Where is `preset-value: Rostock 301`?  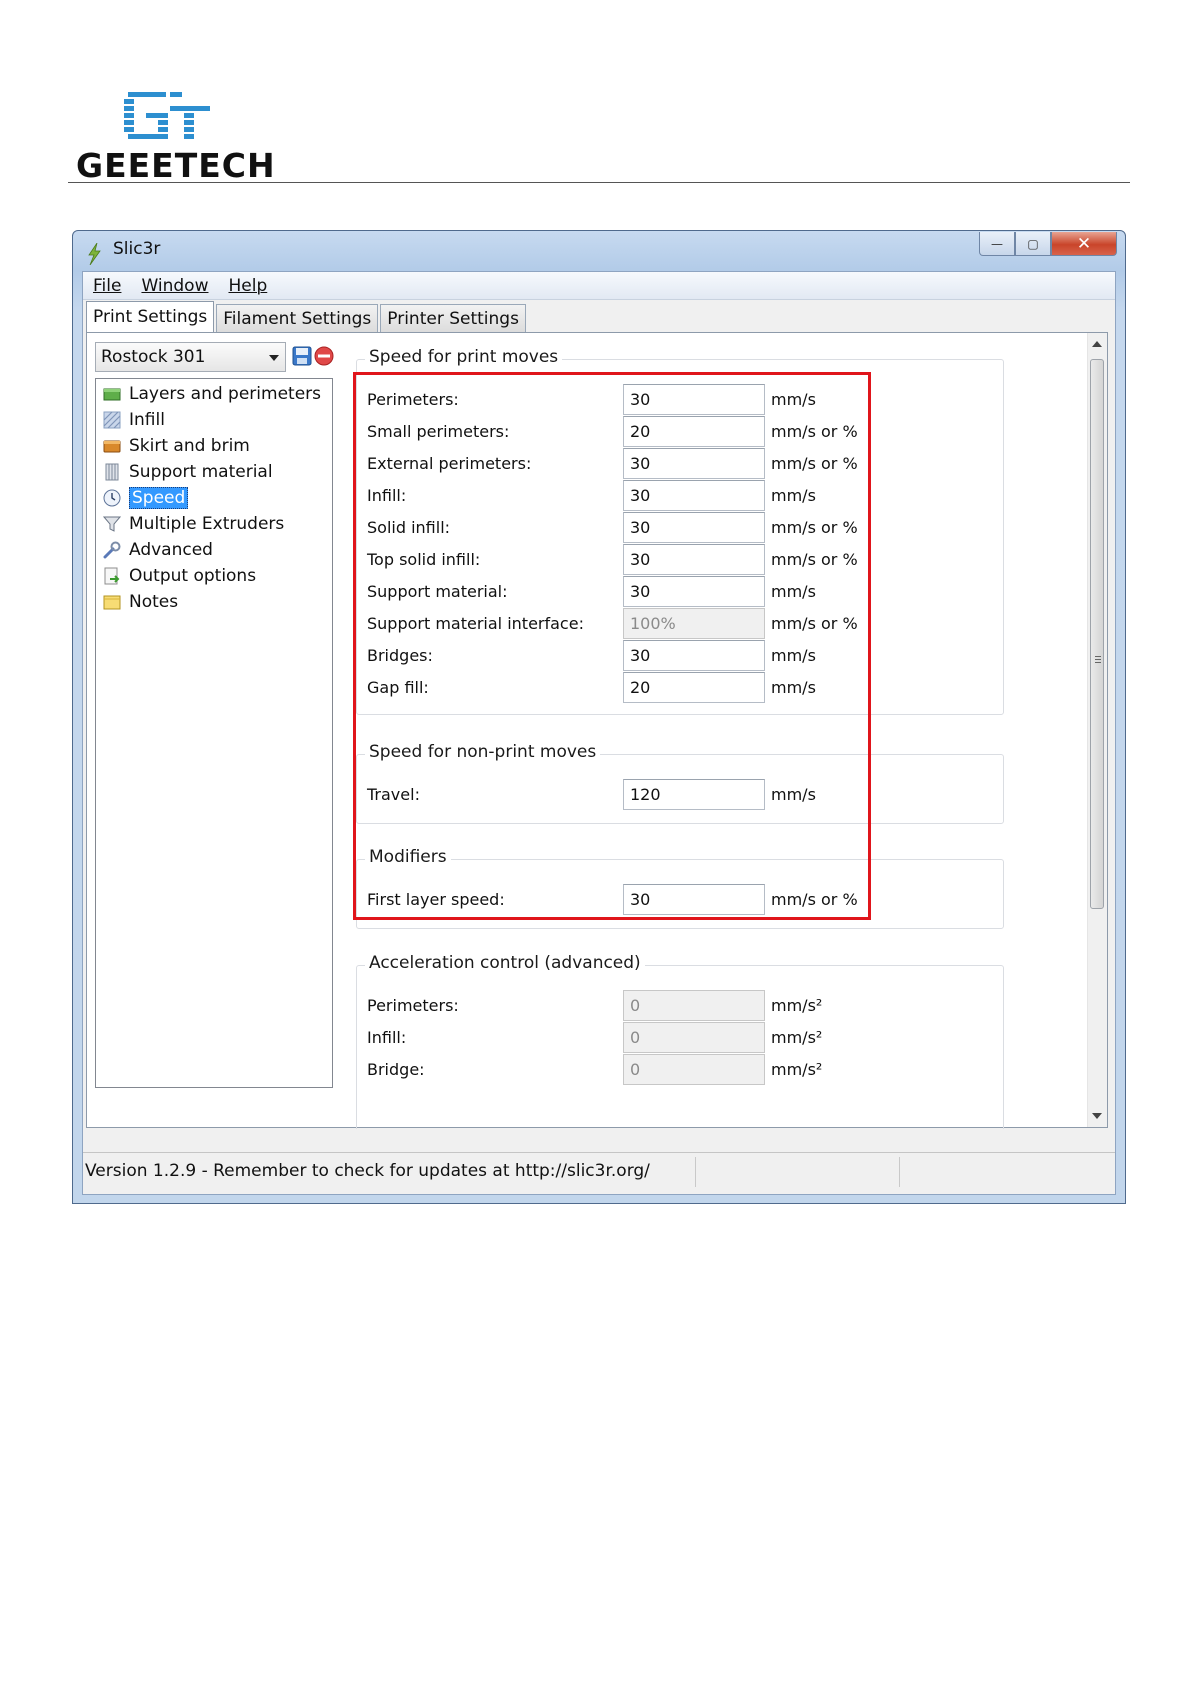 preset-value: Rostock 301 is located at coordinates (153, 357).